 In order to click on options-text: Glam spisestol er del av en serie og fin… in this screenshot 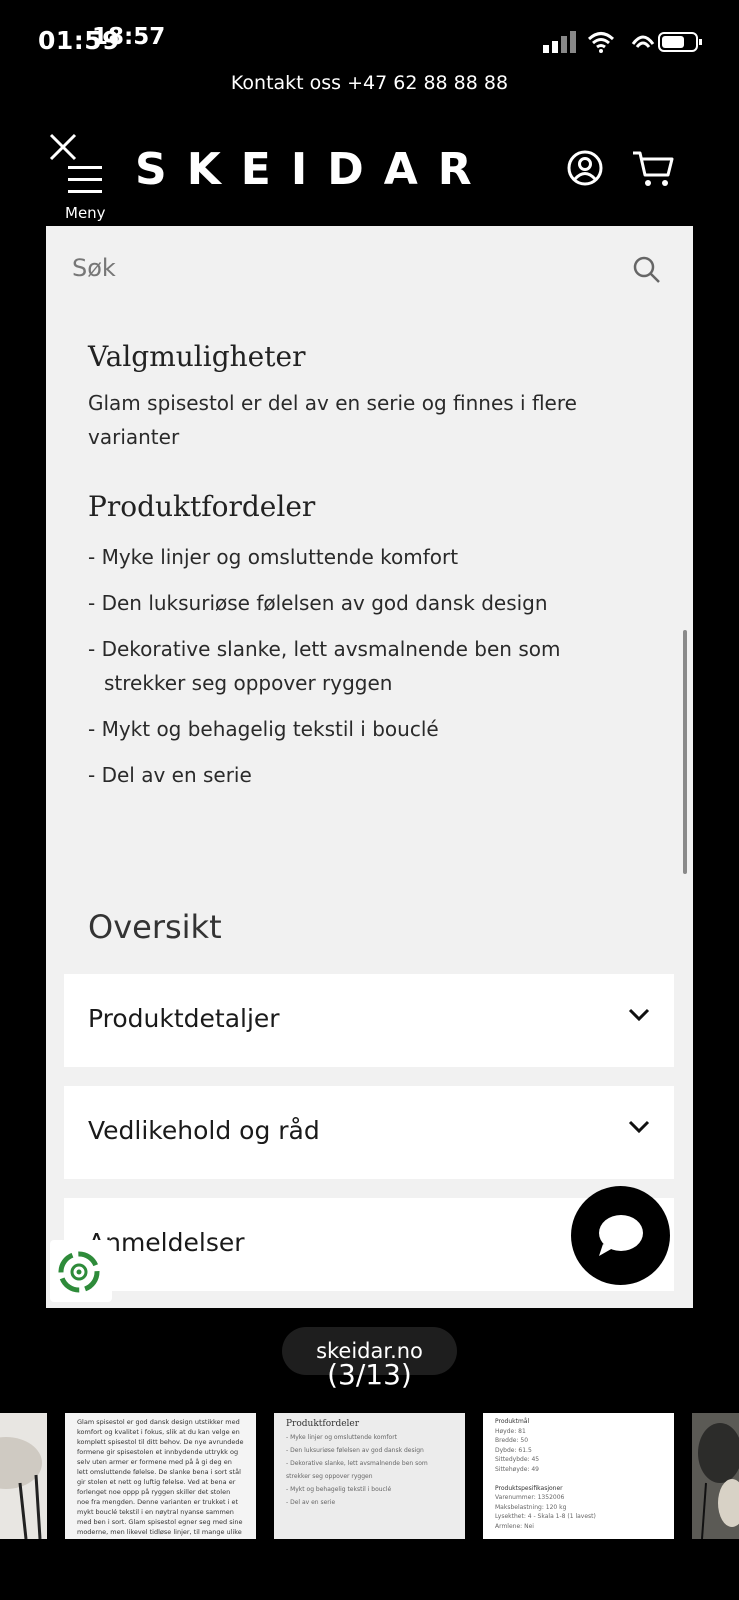, I will do `click(332, 420)`.